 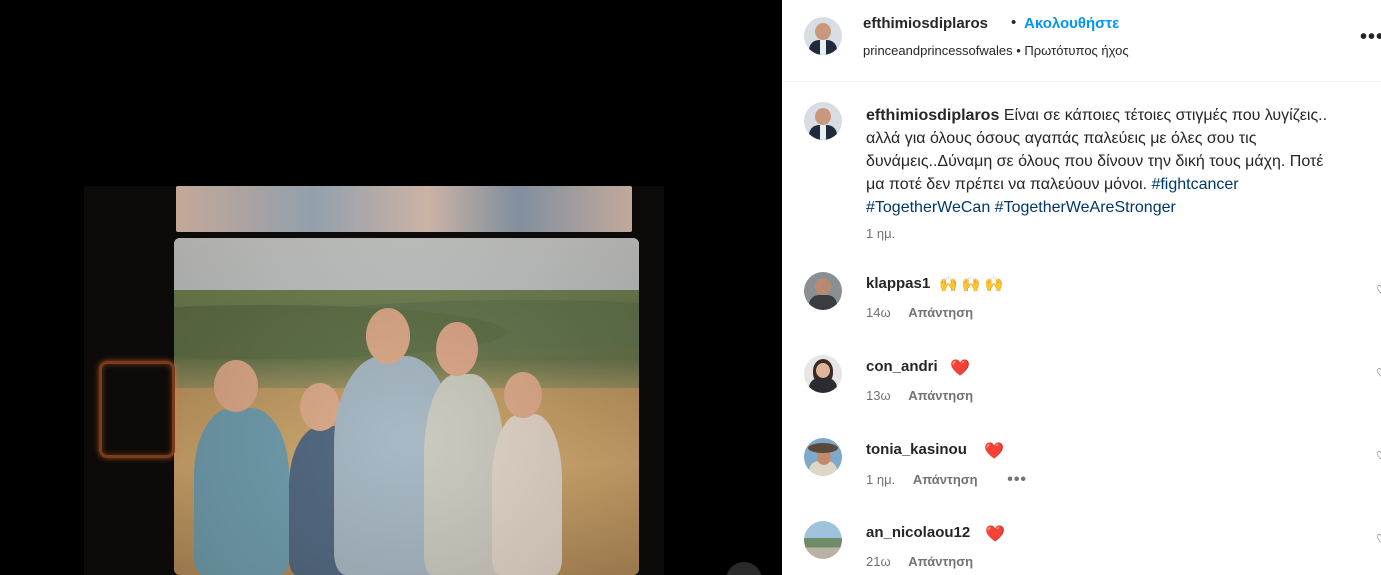 What do you see at coordinates (744, 568) in the screenshot?
I see `next-media-button` at bounding box center [744, 568].